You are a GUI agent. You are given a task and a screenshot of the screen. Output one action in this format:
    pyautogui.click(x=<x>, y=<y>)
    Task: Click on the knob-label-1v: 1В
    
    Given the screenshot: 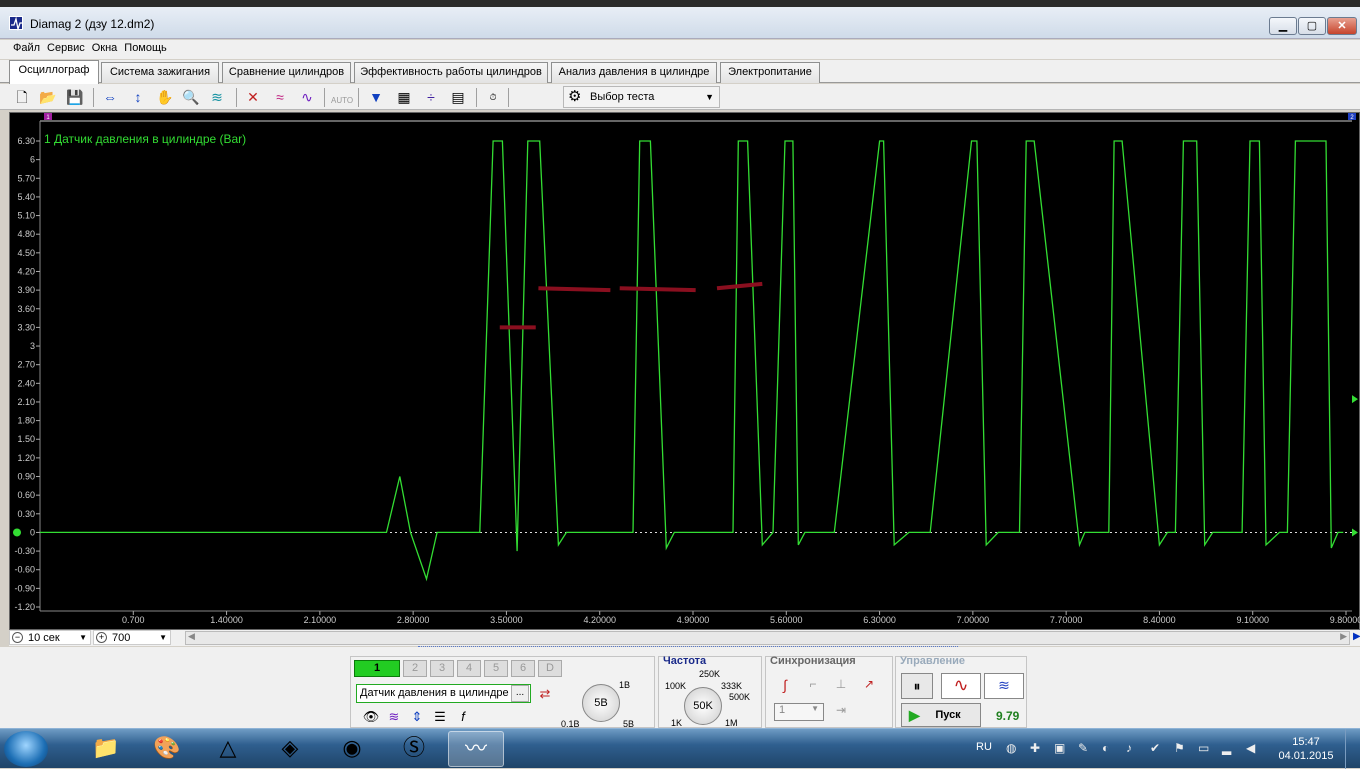 What is the action you would take?
    pyautogui.click(x=625, y=685)
    